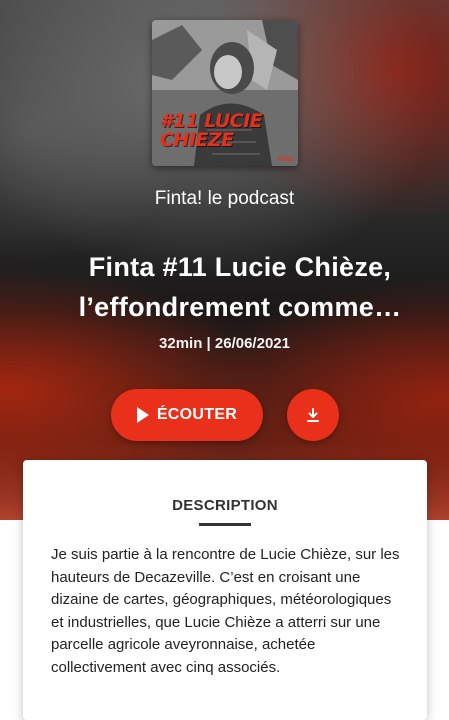  I want to click on episode-meta: 32min | 26/06/2021, so click(224, 343).